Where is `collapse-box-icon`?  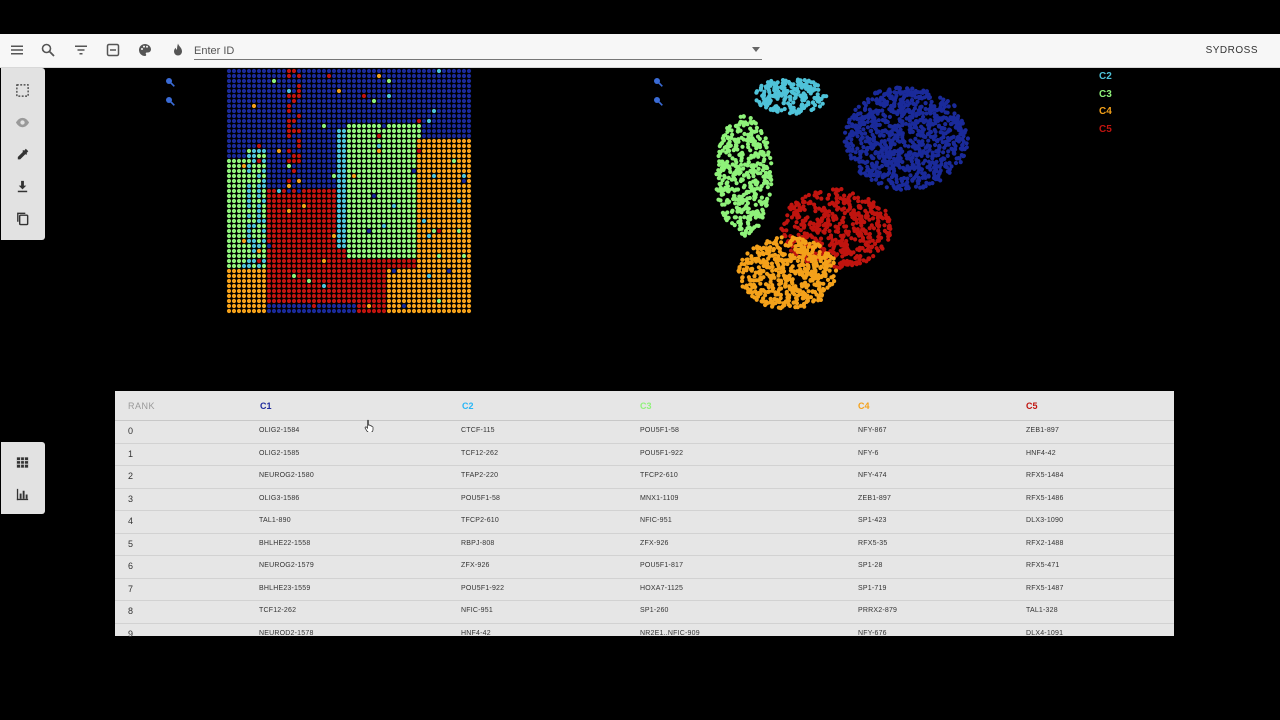 collapse-box-icon is located at coordinates (113, 50).